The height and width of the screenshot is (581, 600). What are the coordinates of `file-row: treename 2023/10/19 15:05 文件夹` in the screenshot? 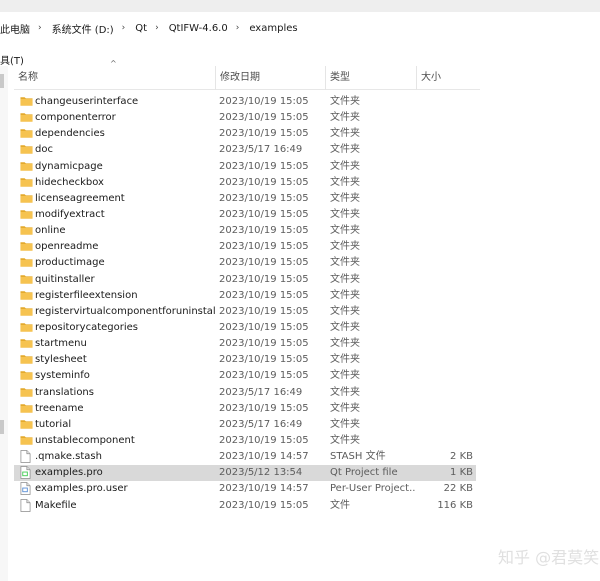 It's located at (245, 409).